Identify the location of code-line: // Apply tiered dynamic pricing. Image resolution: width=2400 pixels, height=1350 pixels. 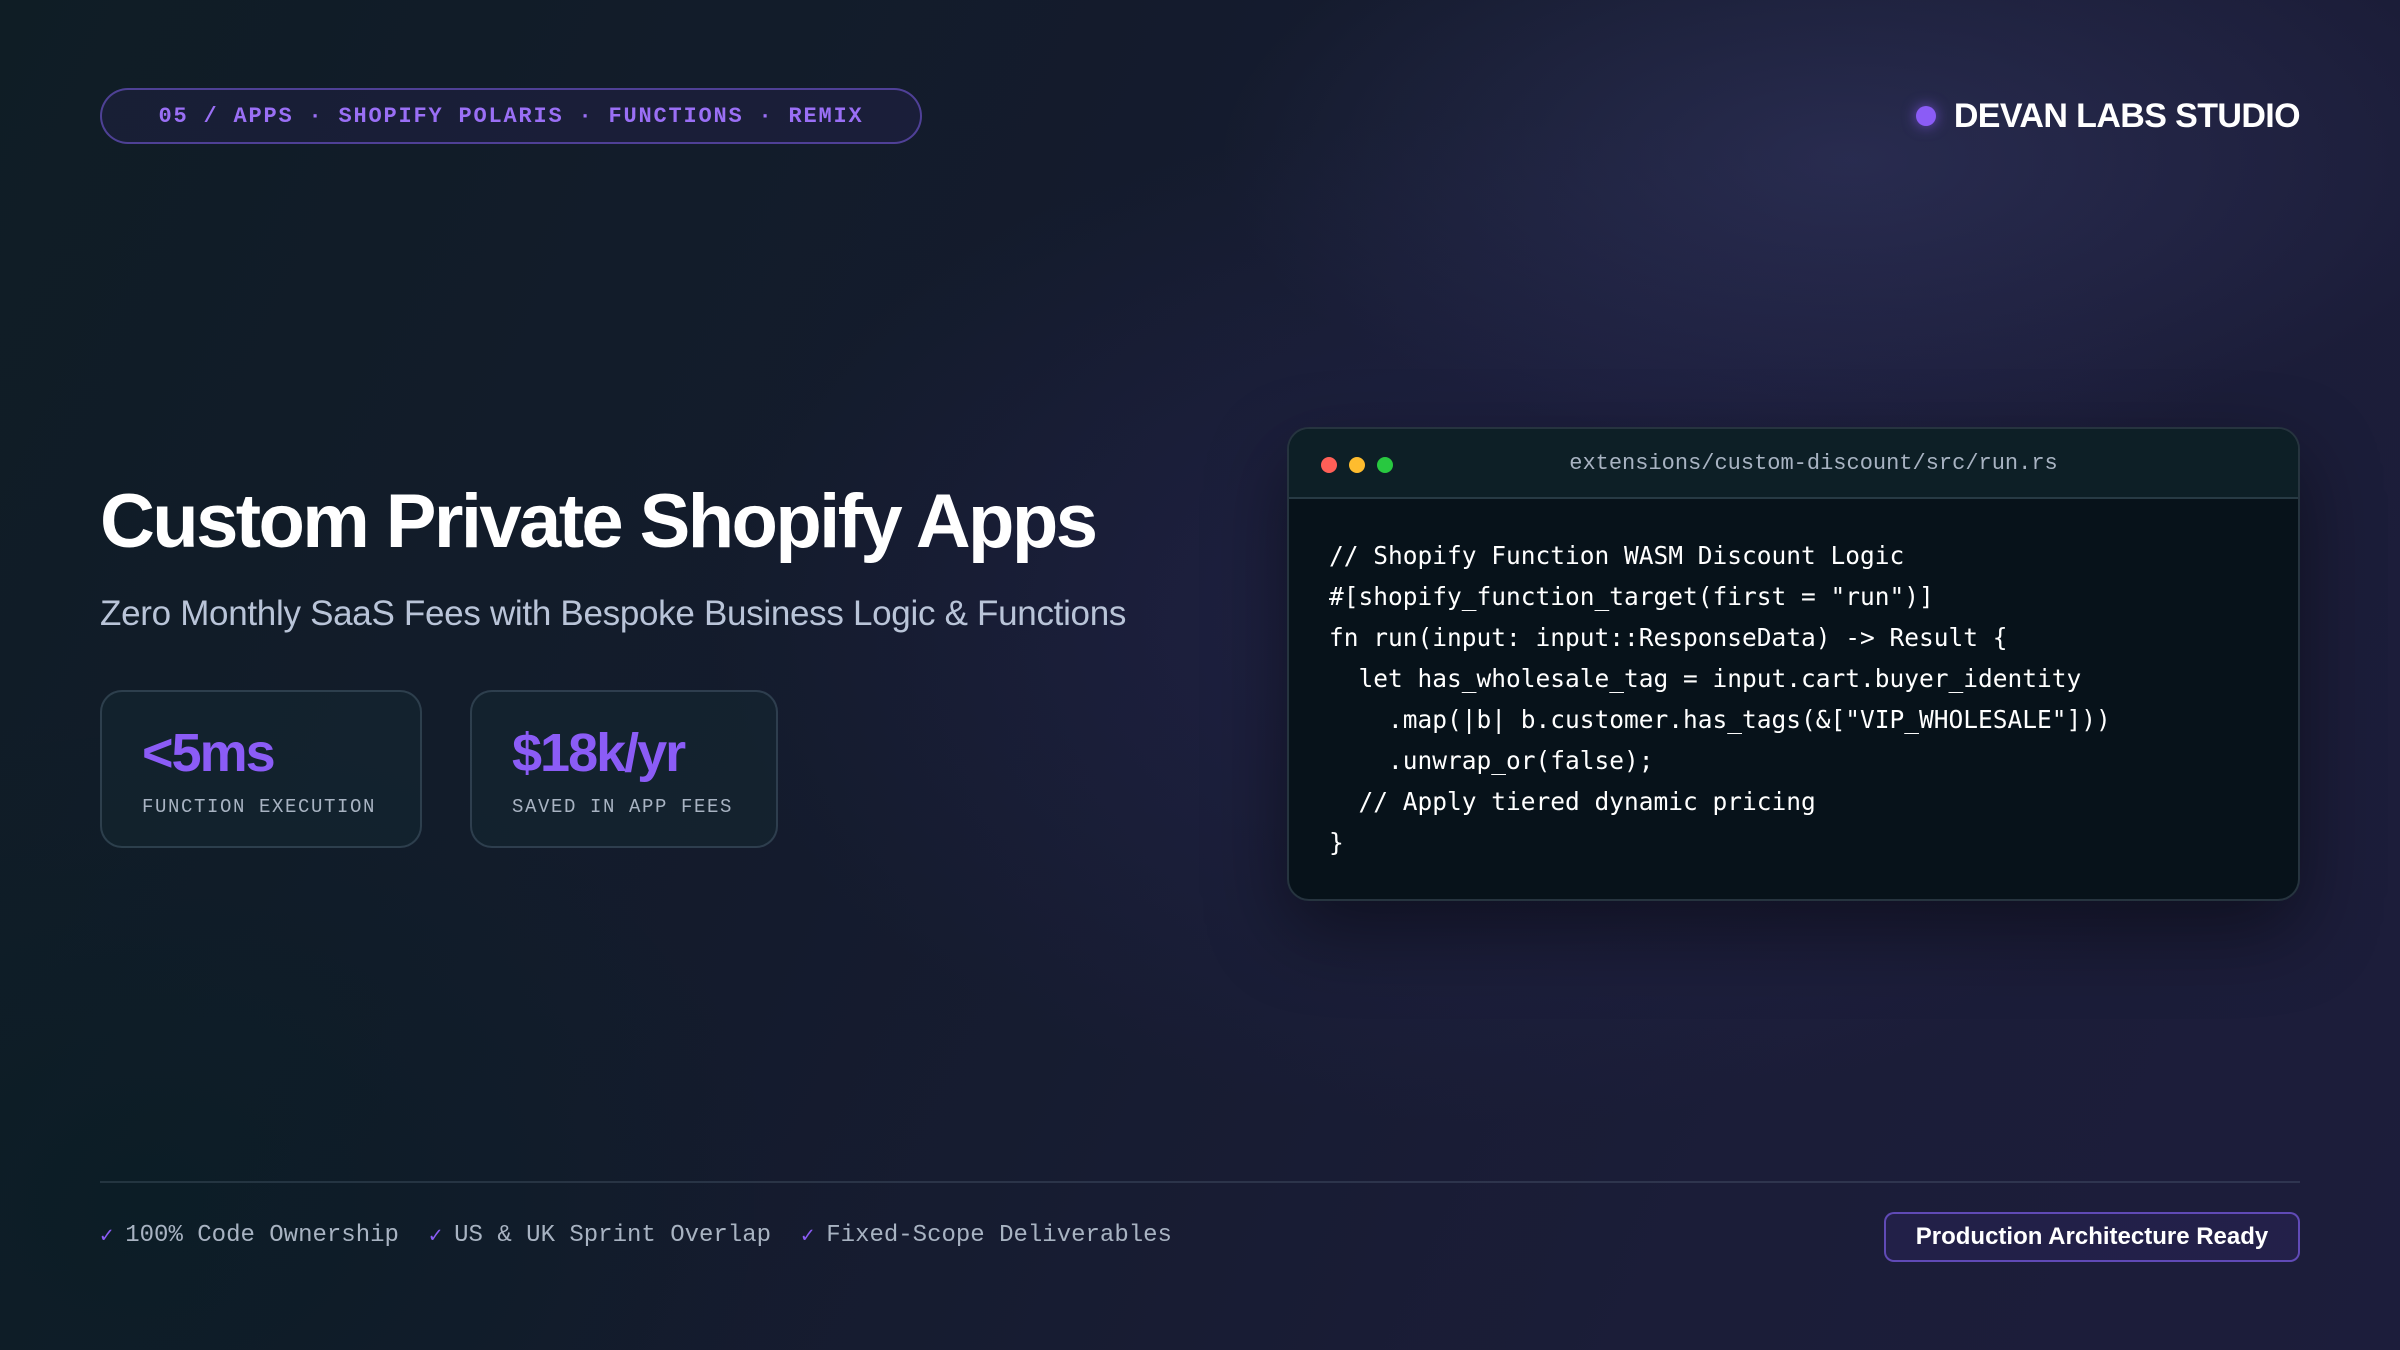
(1572, 801).